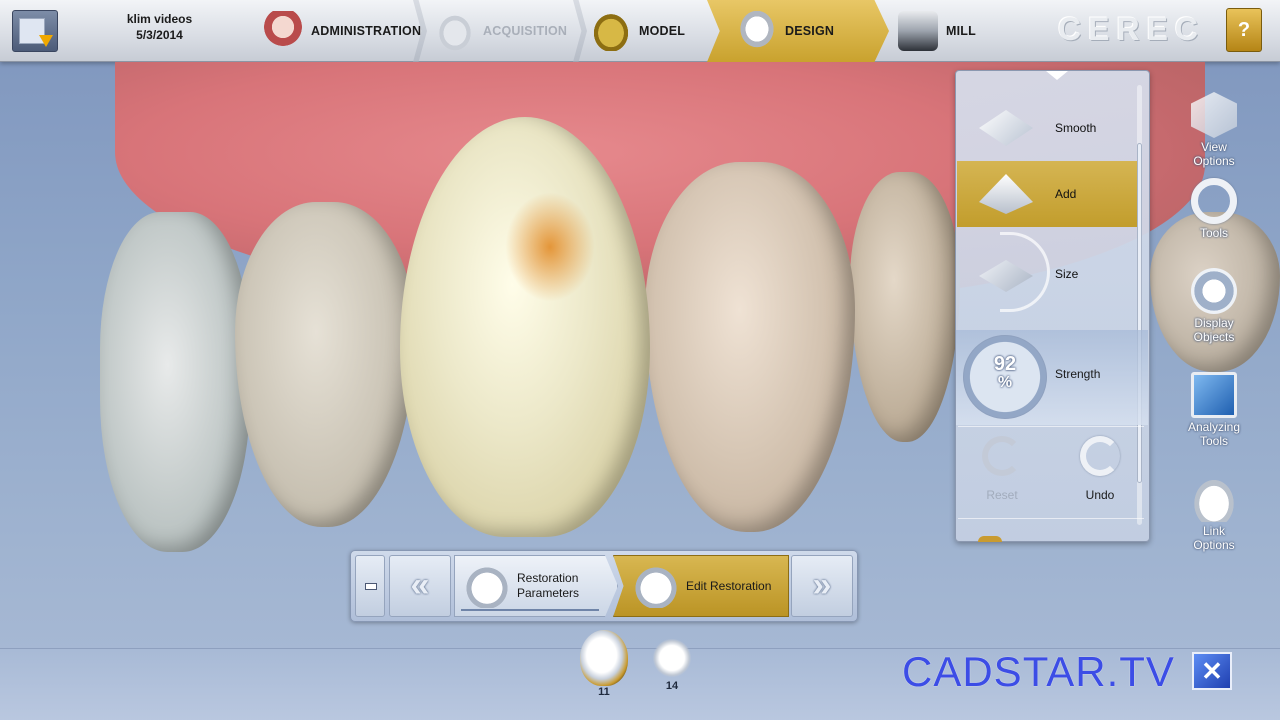  I want to click on strength-value: 92, so click(1005, 364).